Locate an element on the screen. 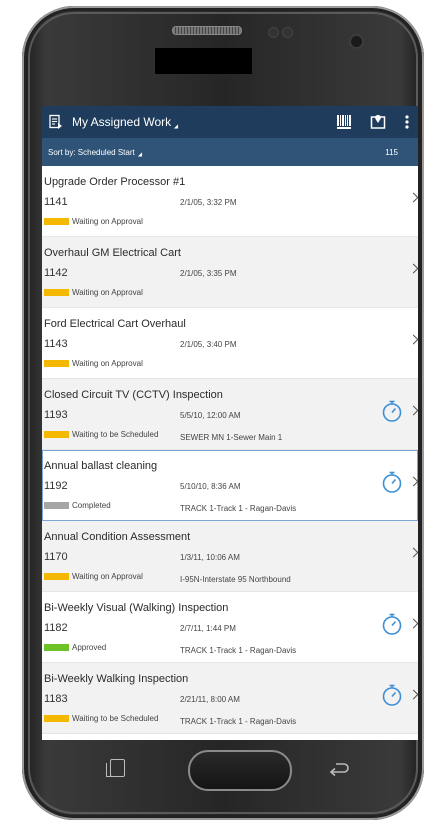 The width and height of the screenshot is (434, 825). dropdown-caret-icon is located at coordinates (177, 127).